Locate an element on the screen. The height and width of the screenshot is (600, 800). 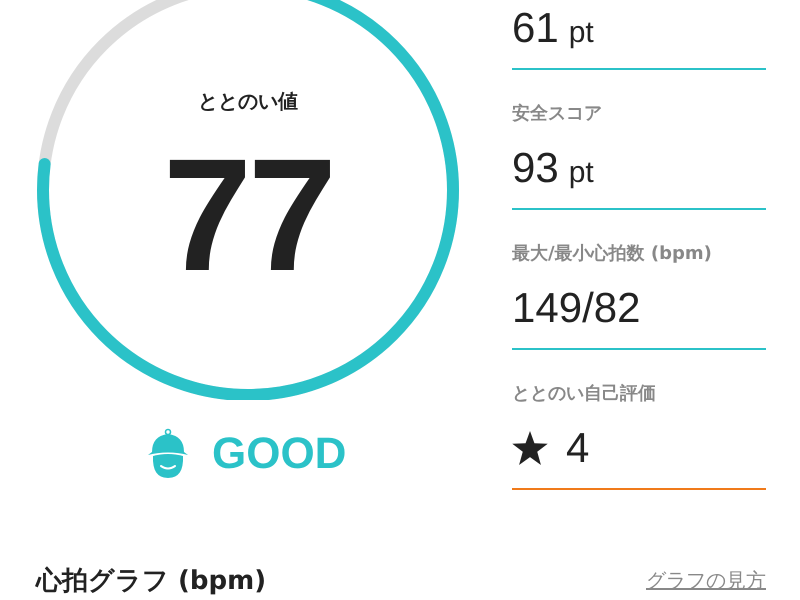
metric-value: 61 is located at coordinates (535, 28).